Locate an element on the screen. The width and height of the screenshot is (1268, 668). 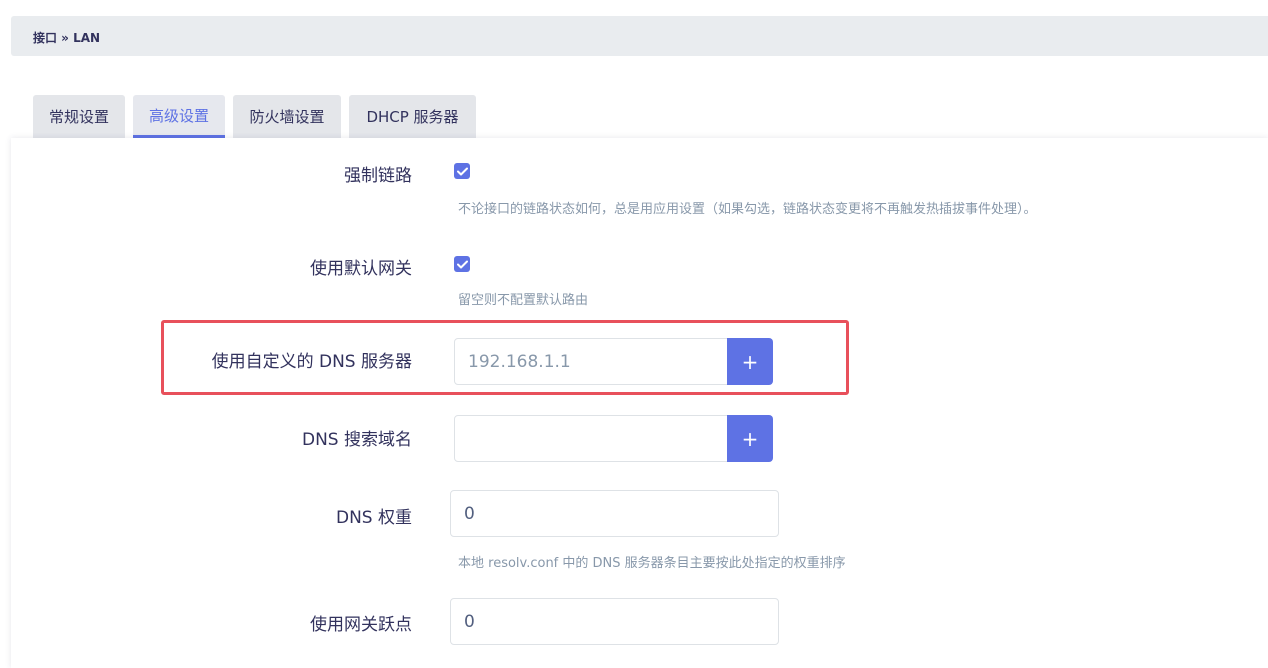
dns-weight-input: 0 is located at coordinates (614, 513).